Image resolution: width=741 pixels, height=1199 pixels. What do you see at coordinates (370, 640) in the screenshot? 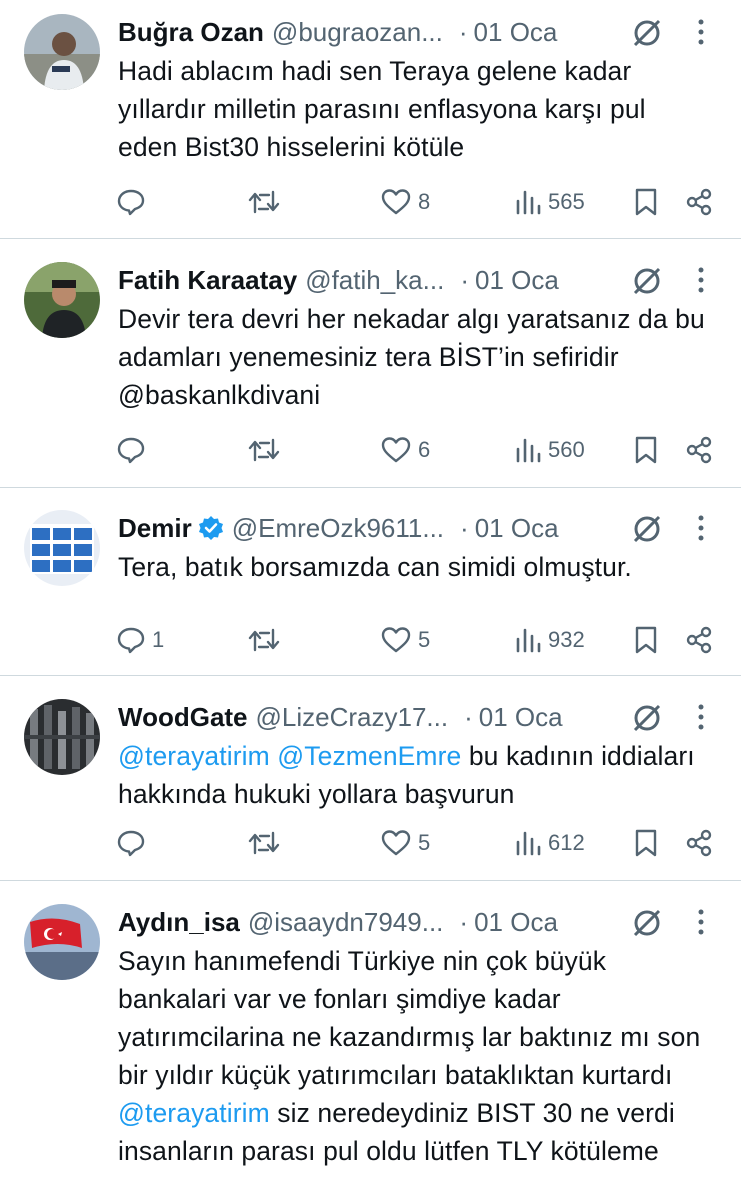
I see `tweet-actions: 1 5 932` at bounding box center [370, 640].